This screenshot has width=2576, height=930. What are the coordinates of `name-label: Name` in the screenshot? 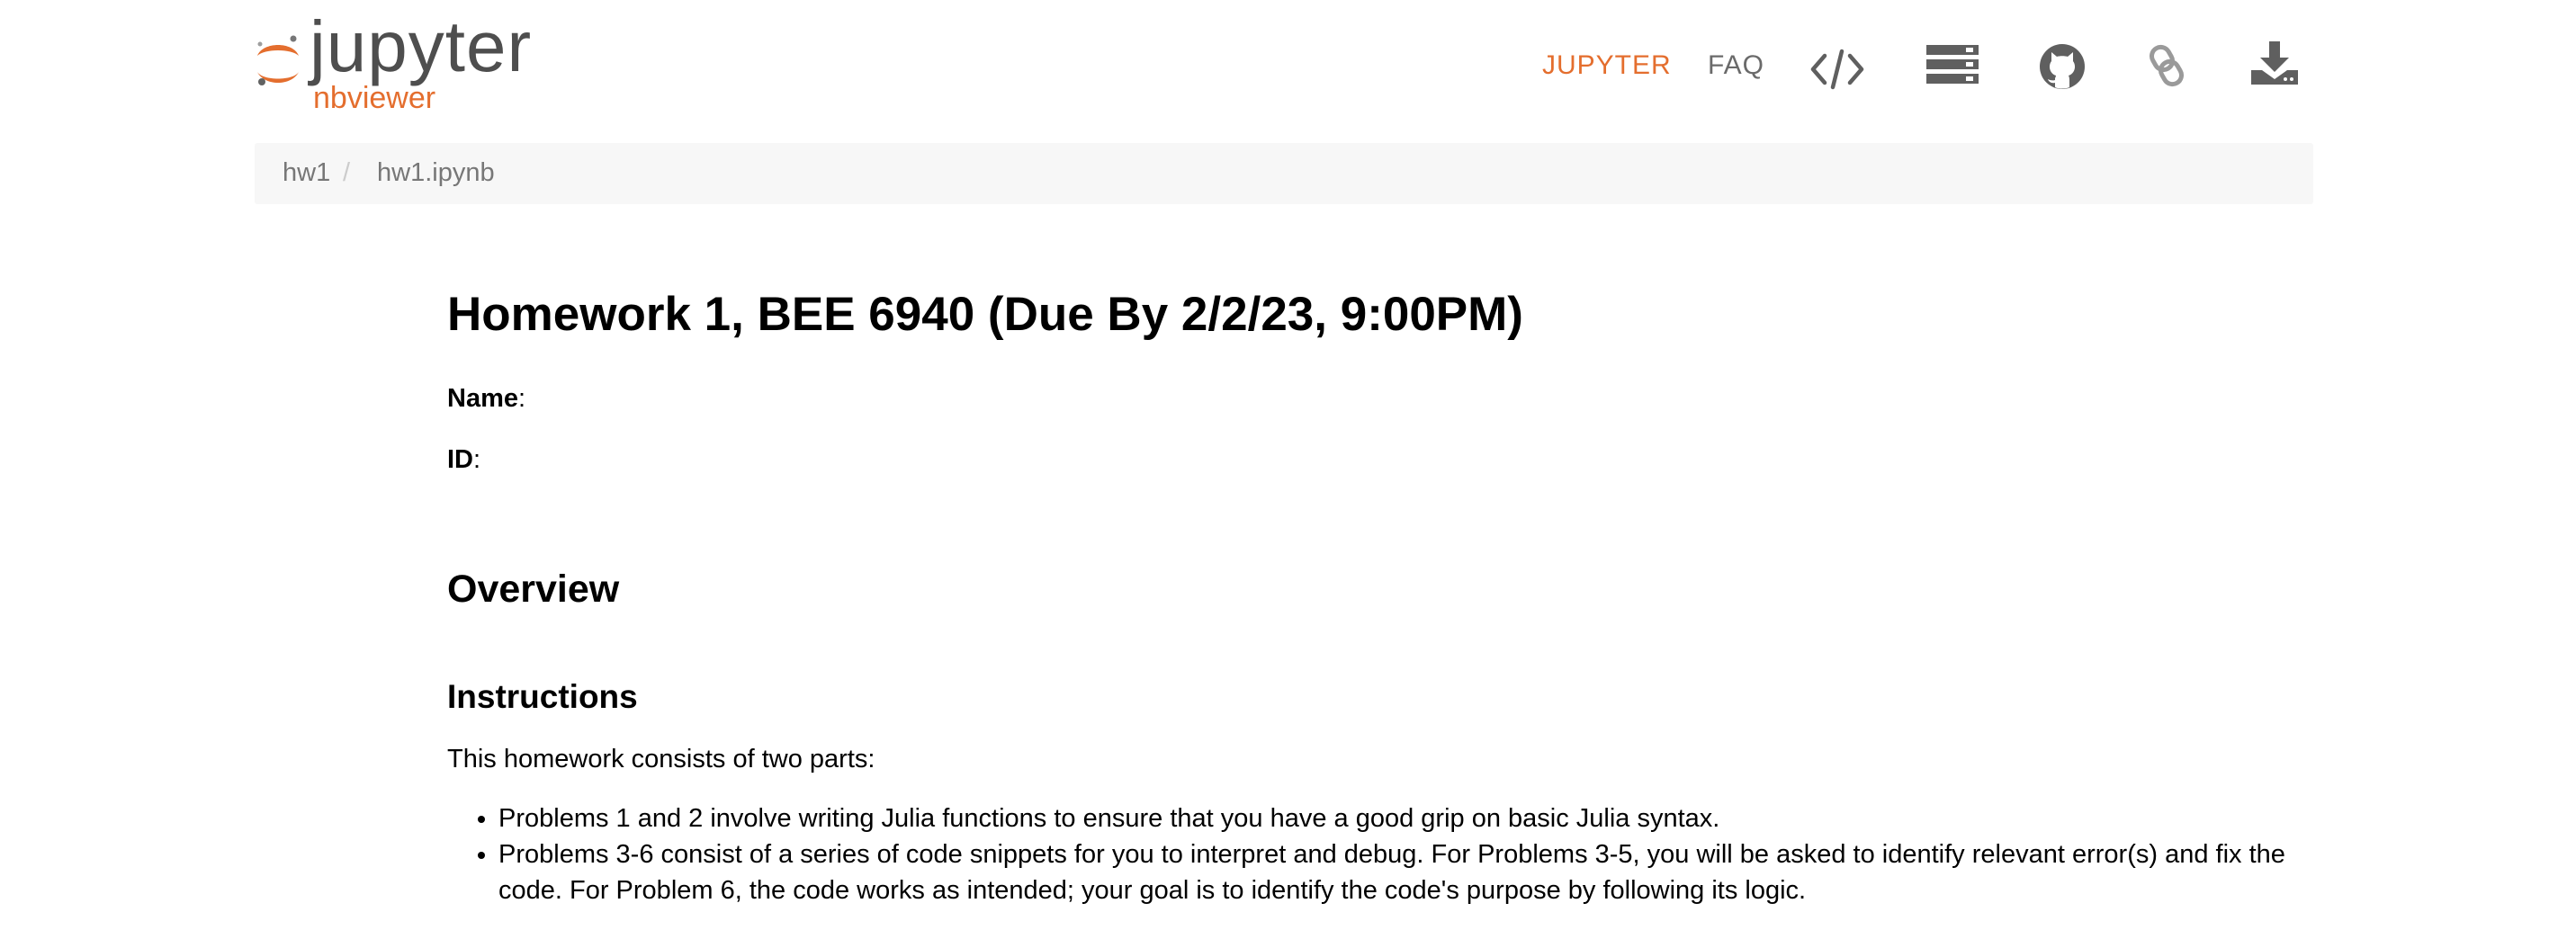 It's located at (482, 398).